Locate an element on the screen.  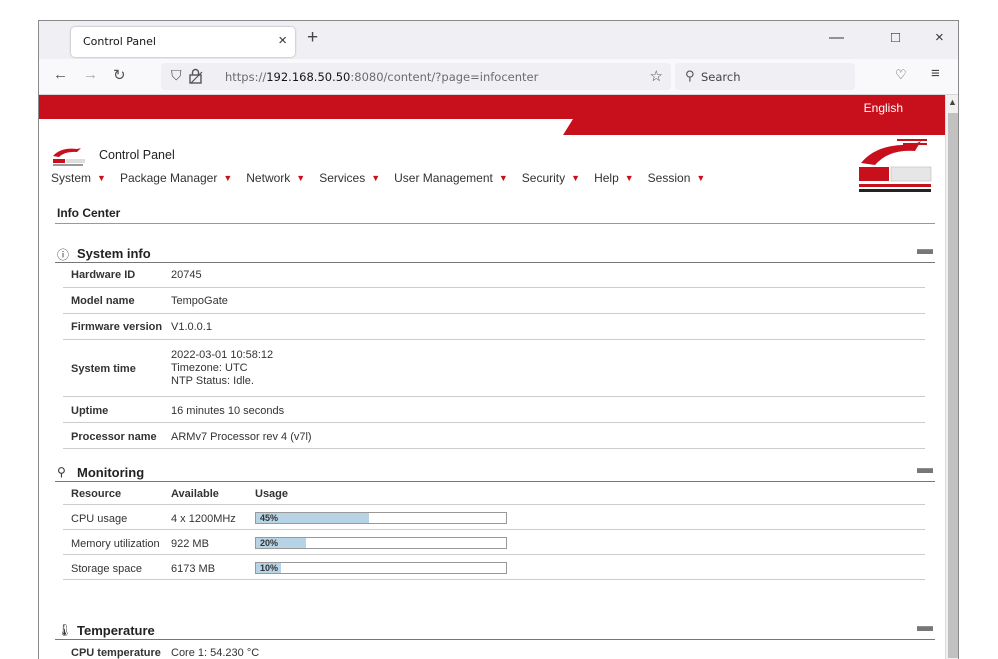
language-selector: English is located at coordinates (883, 108).